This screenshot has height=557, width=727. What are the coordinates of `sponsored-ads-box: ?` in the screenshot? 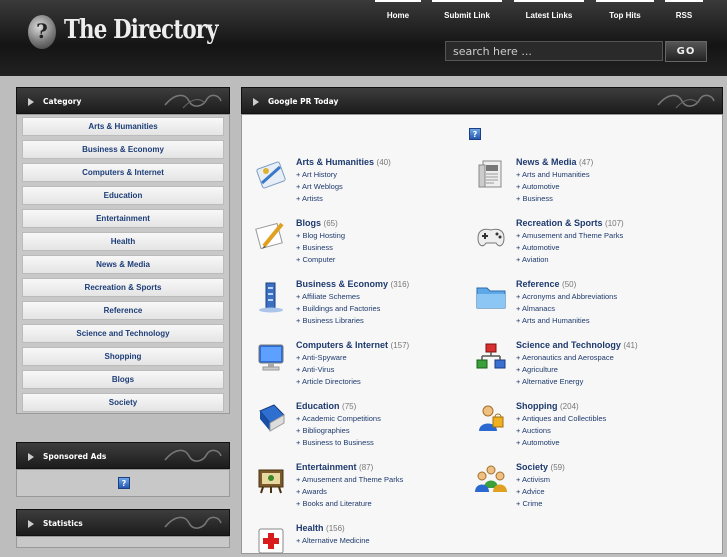 It's located at (123, 483).